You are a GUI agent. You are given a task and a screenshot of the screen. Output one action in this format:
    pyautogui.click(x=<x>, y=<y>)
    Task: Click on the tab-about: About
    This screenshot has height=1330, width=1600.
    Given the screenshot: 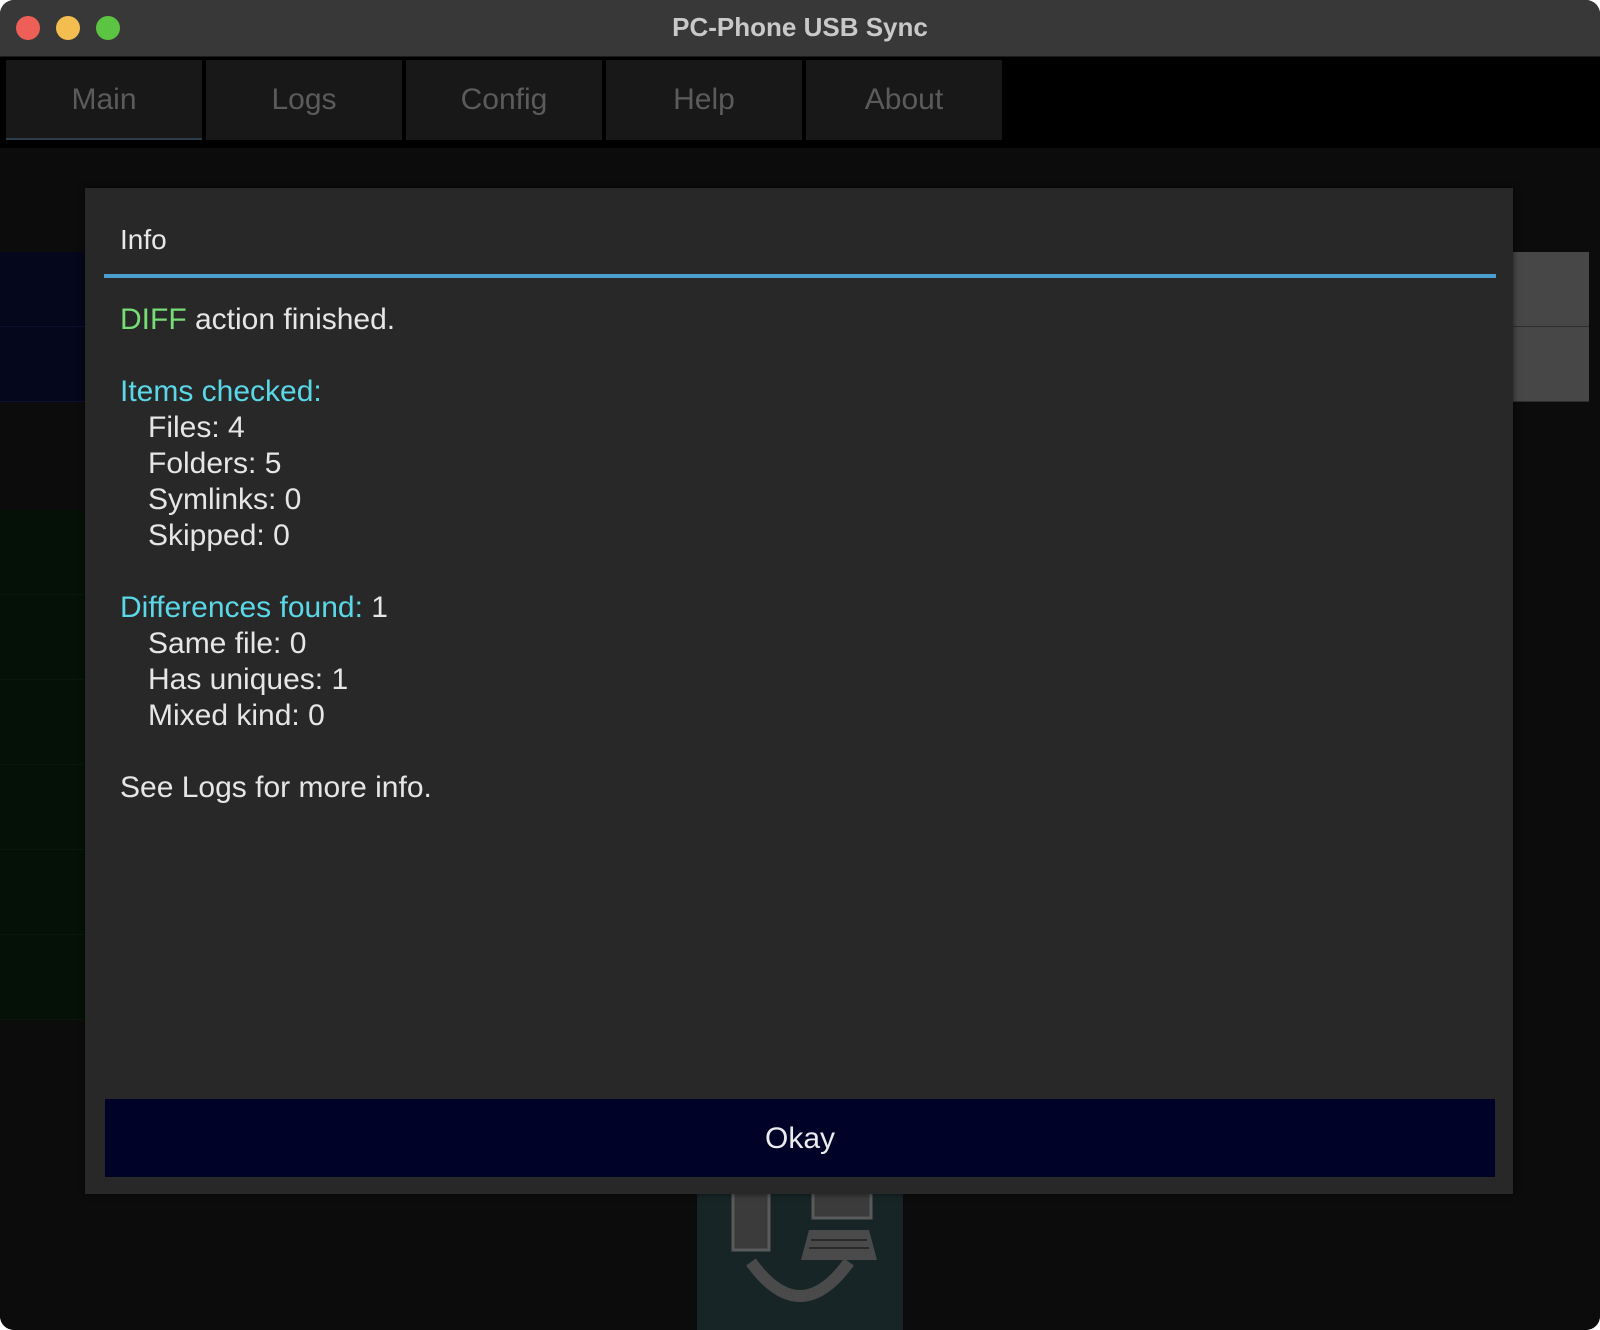 What is the action you would take?
    pyautogui.click(x=904, y=100)
    